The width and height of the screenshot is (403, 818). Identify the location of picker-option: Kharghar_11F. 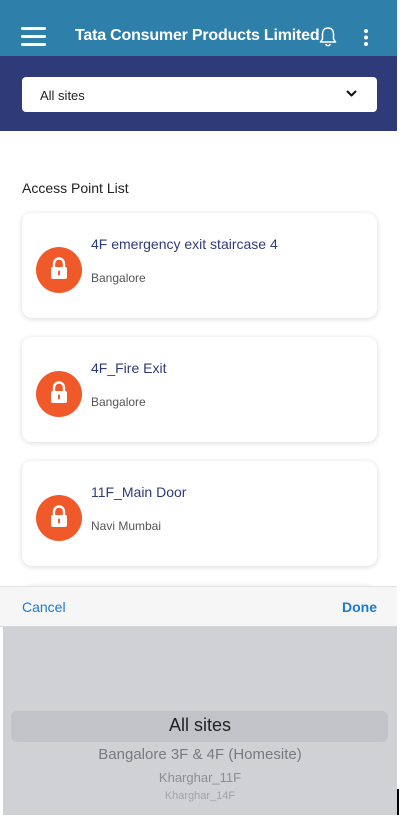
(200, 777).